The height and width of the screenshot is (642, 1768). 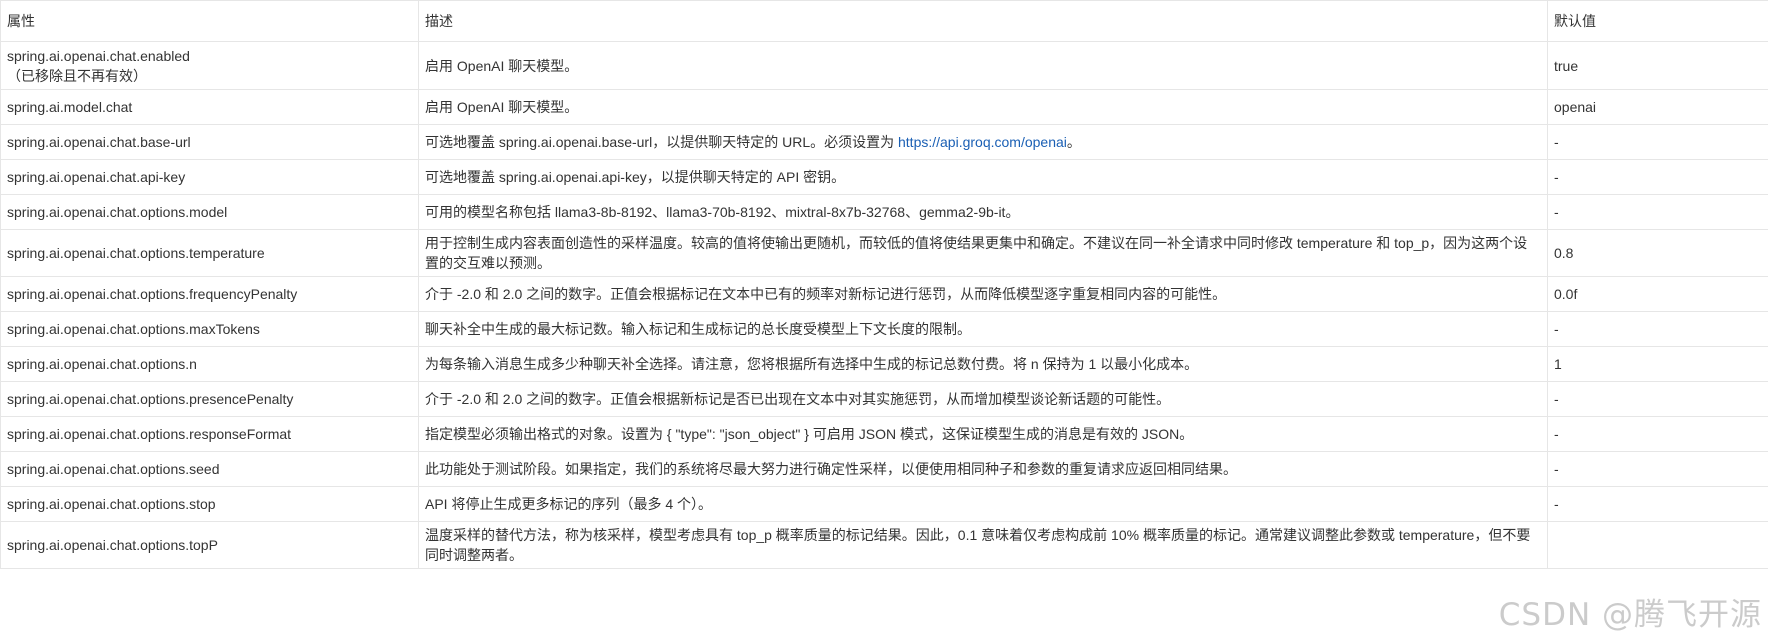 I want to click on description-text-end: 。, so click(x=1073, y=142).